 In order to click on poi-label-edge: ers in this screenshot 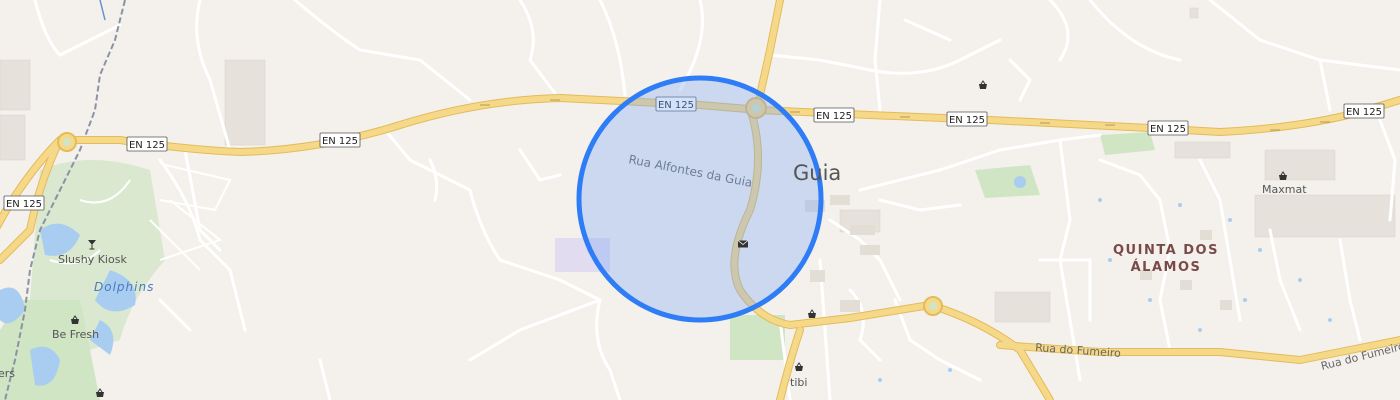, I will do `click(7, 373)`.